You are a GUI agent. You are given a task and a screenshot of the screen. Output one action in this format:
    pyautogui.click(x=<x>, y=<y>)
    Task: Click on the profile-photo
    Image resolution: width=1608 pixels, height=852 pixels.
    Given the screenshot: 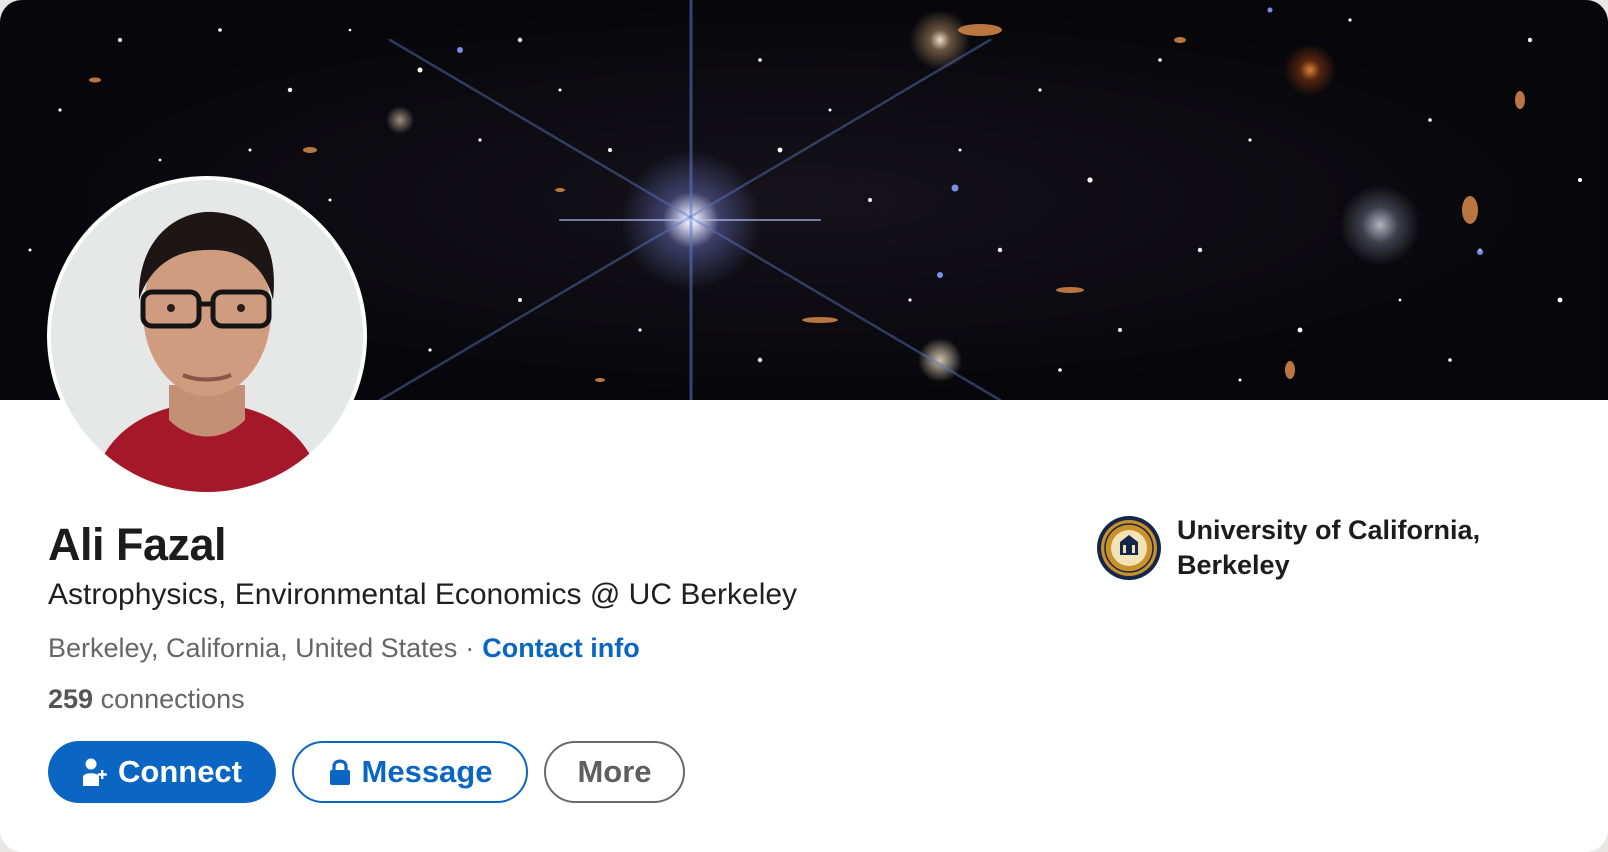 What is the action you would take?
    pyautogui.click(x=207, y=336)
    